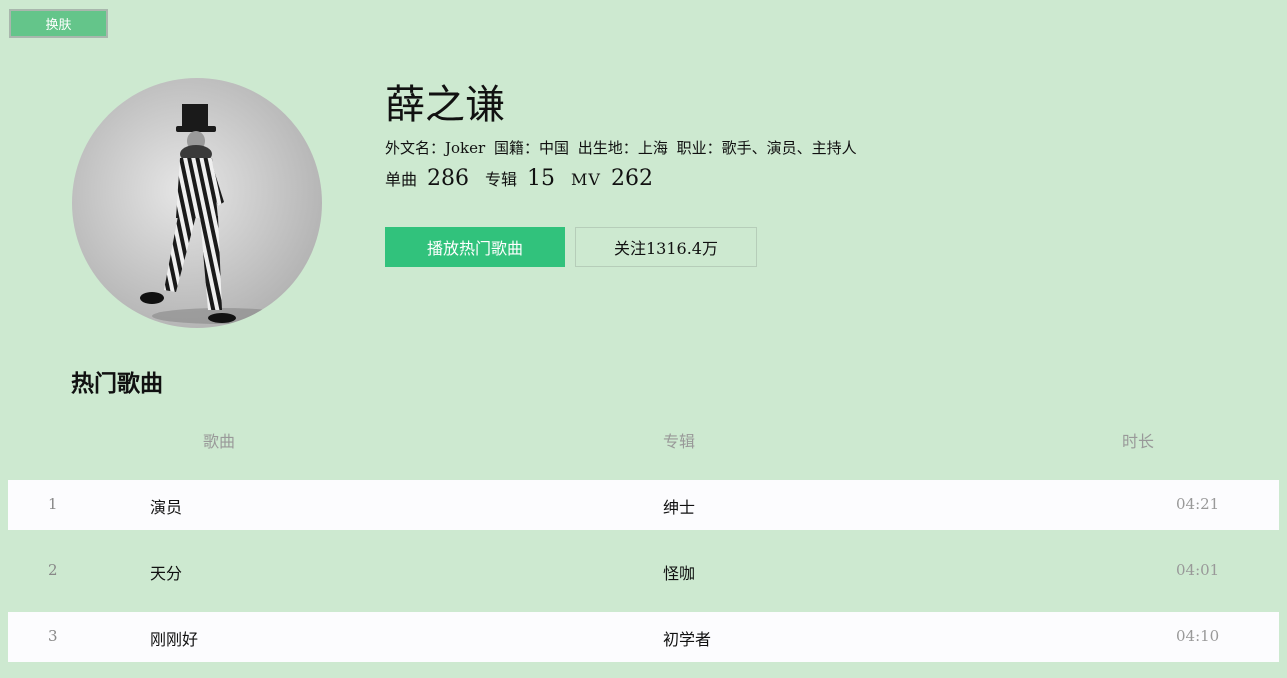  I want to click on hot-songs-title: 热门歌曲, so click(117, 384).